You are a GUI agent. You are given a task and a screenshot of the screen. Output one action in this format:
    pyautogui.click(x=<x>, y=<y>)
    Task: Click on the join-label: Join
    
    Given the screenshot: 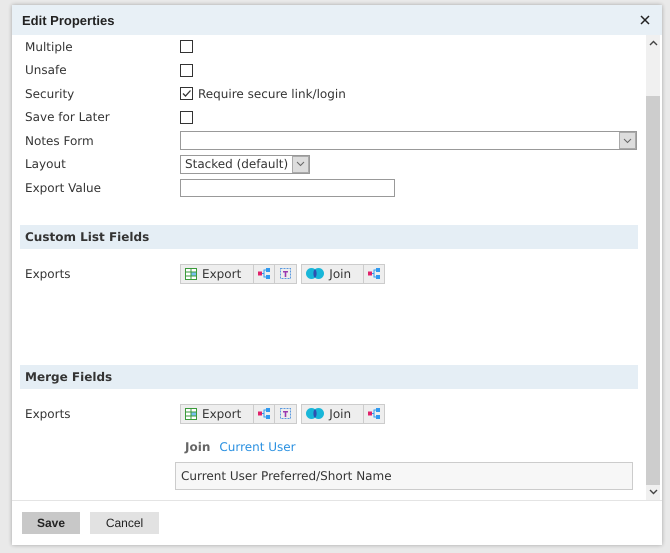 What is the action you would take?
    pyautogui.click(x=196, y=447)
    